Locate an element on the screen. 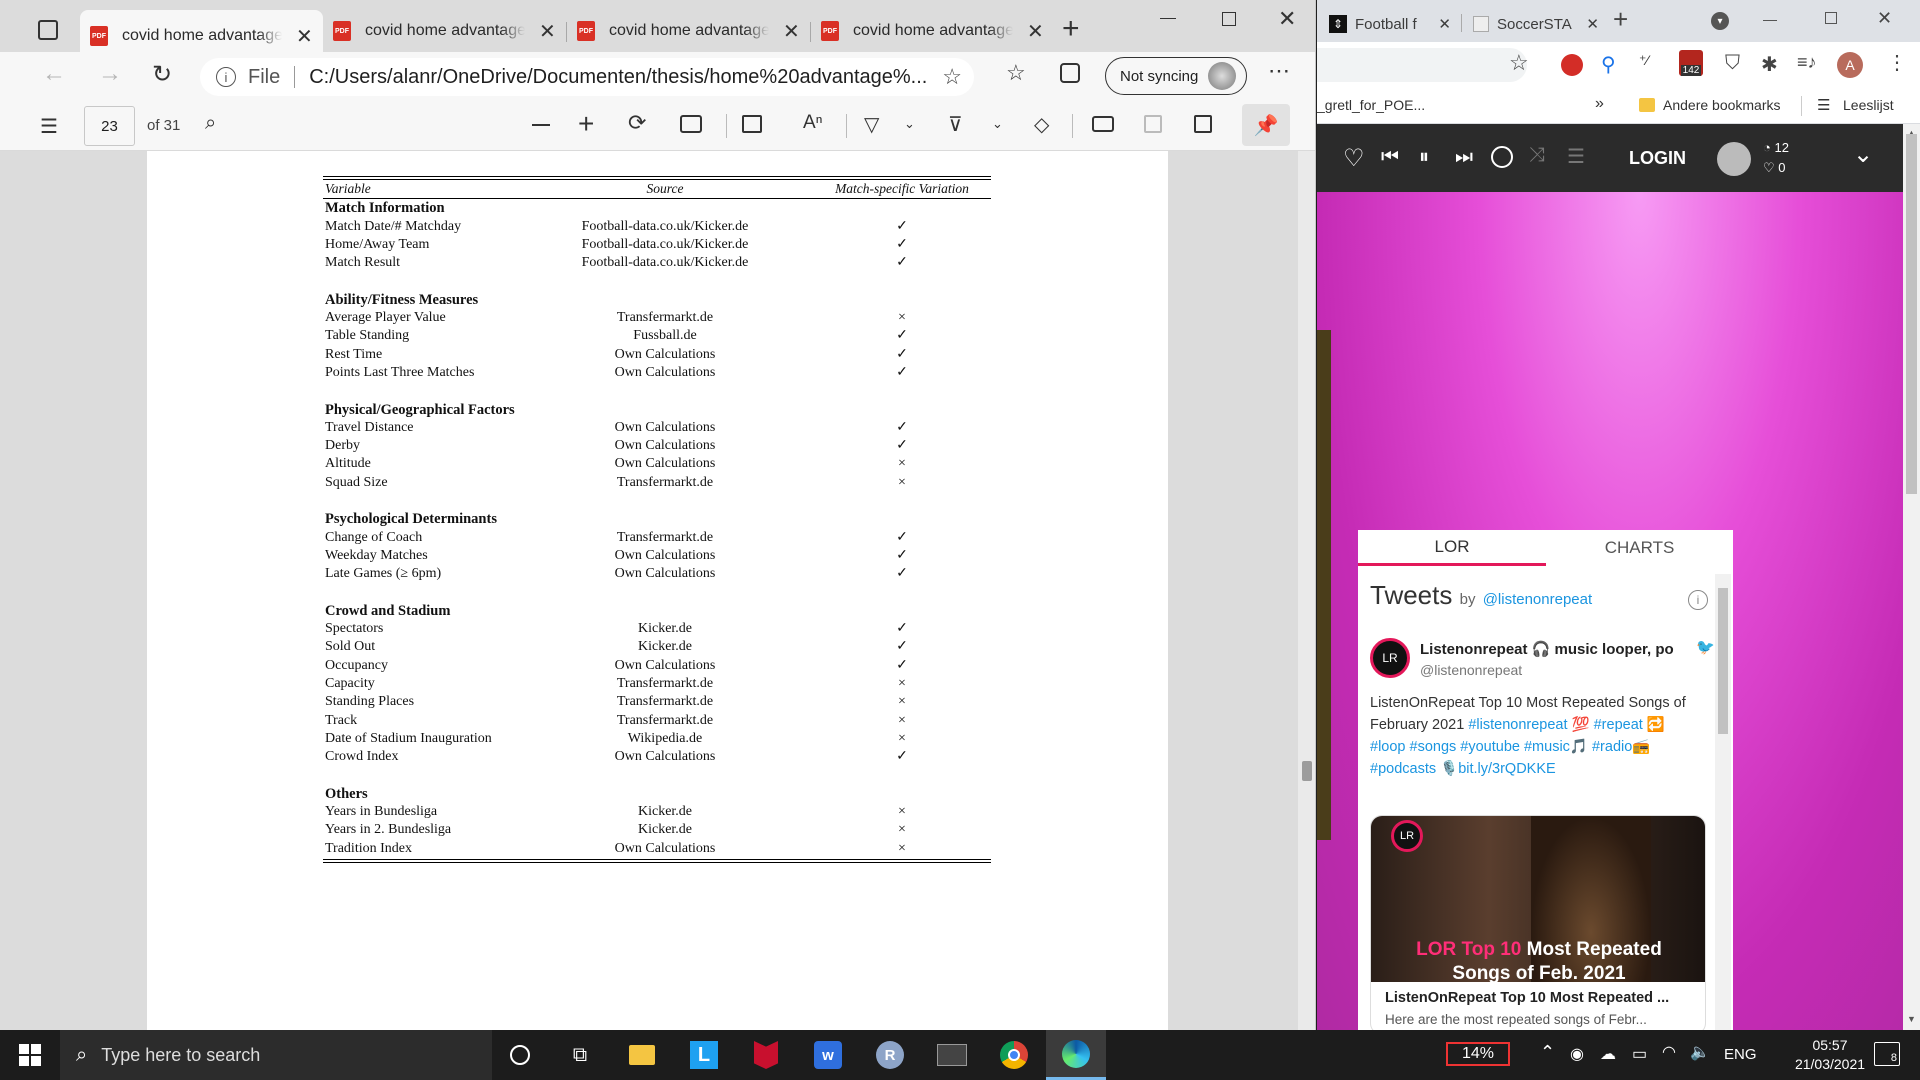 The image size is (1920, 1080). cloud-icon: ☁ is located at coordinates (1608, 1054).